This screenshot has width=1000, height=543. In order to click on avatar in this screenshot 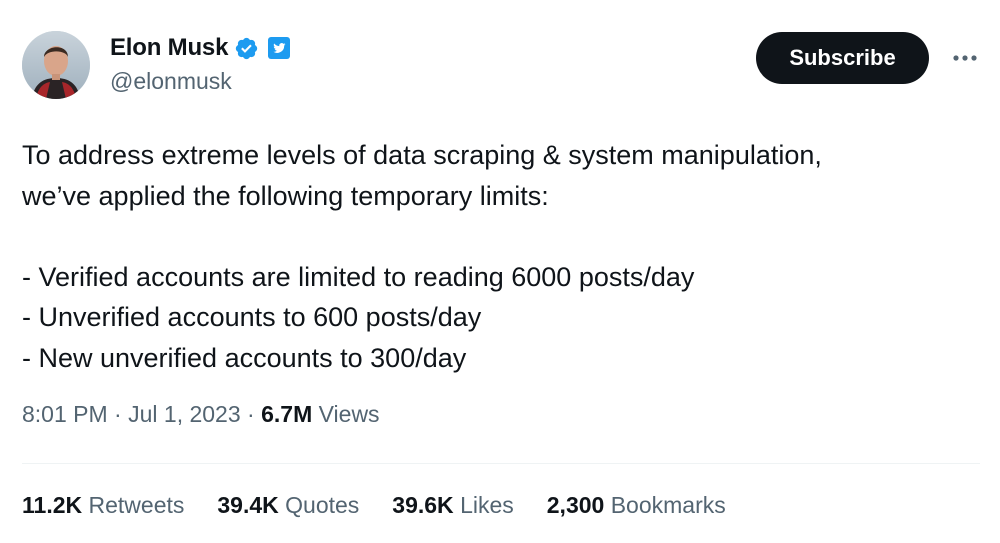, I will do `click(56, 65)`.